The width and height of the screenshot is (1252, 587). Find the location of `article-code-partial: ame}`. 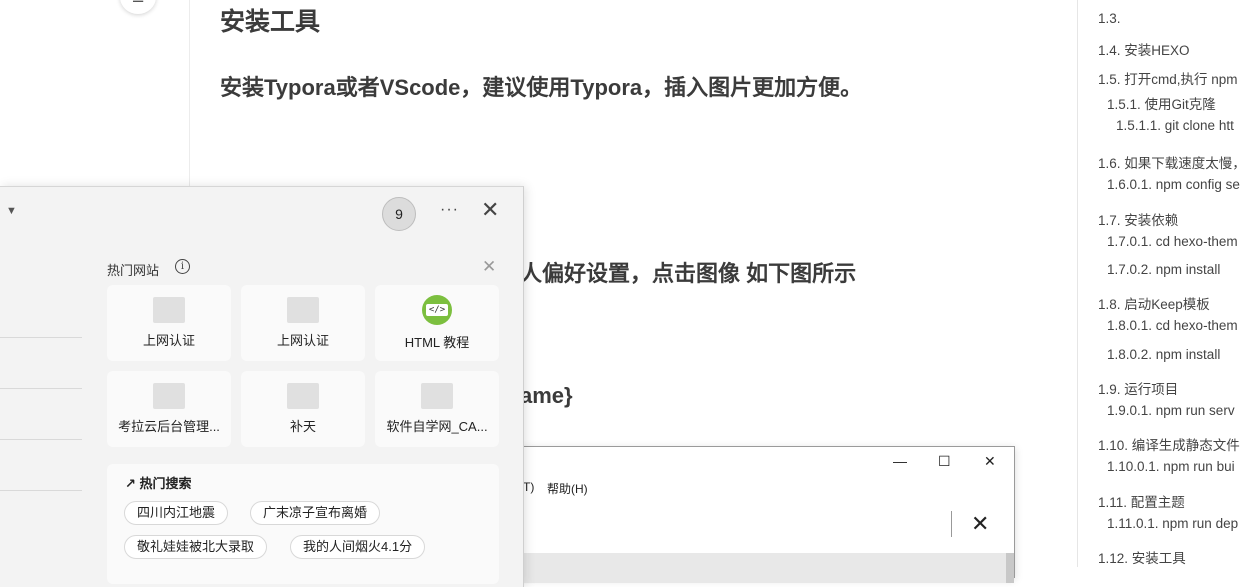

article-code-partial: ame} is located at coordinates (546, 395).